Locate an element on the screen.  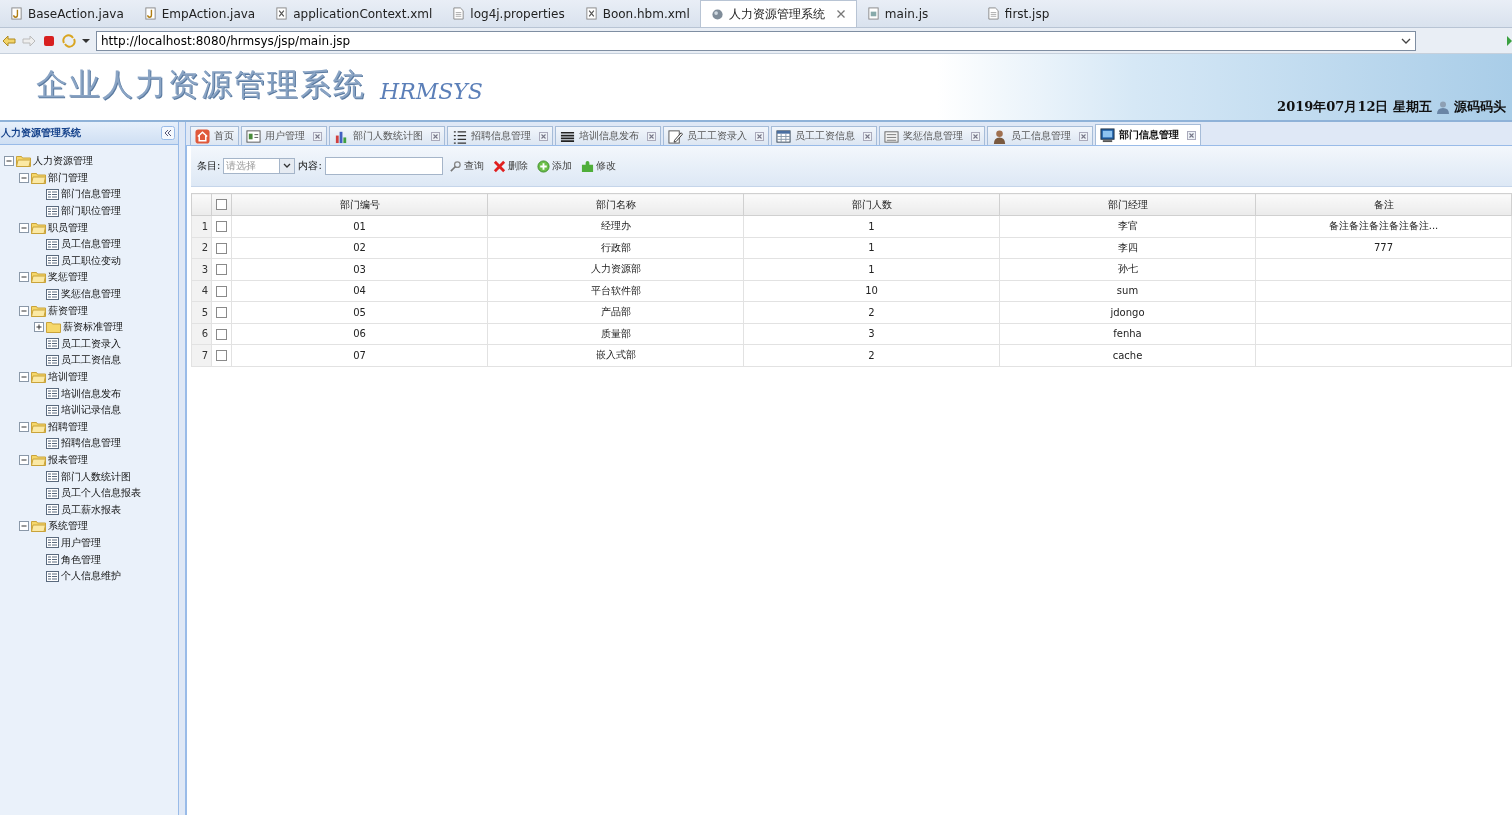
tab: 奖惩信息管理 is located at coordinates (932, 135).